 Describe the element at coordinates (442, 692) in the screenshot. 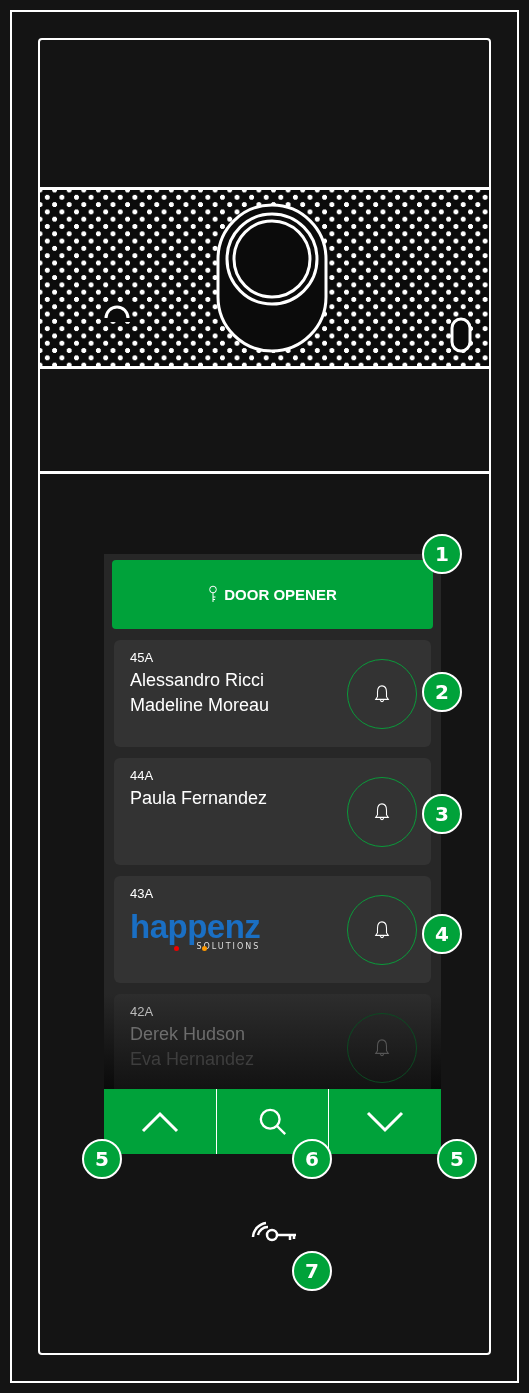

I see `callout-number: 2` at that location.